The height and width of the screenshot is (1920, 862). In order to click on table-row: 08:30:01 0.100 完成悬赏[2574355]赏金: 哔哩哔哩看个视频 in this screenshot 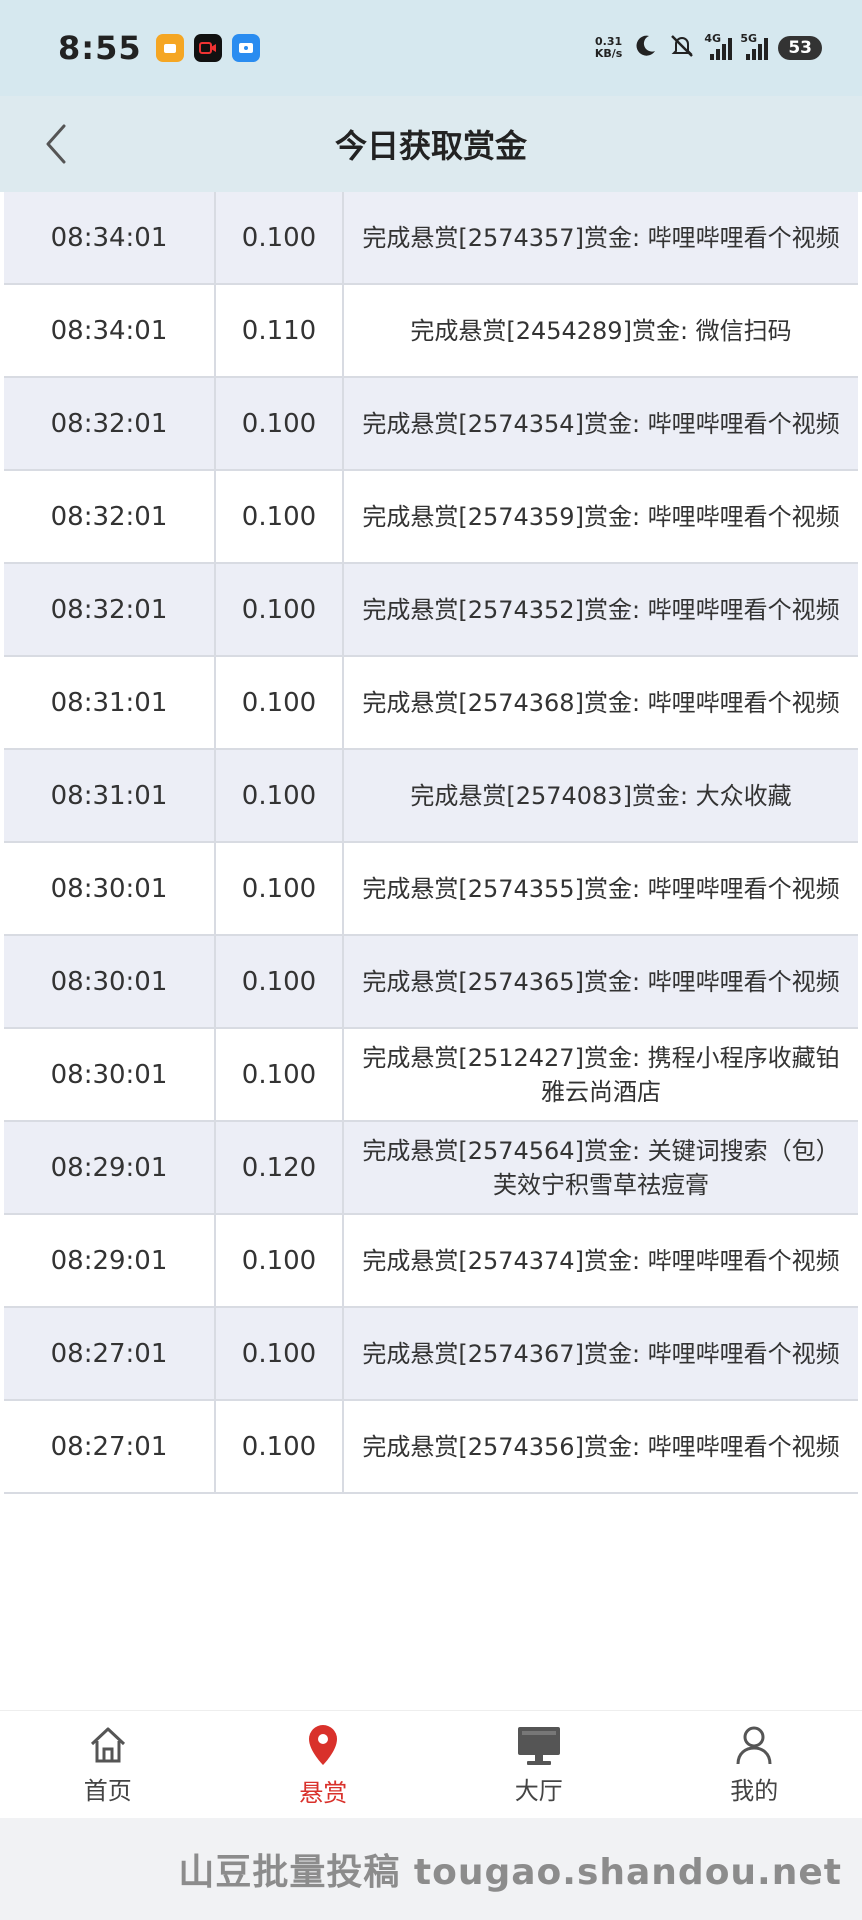, I will do `click(431, 889)`.